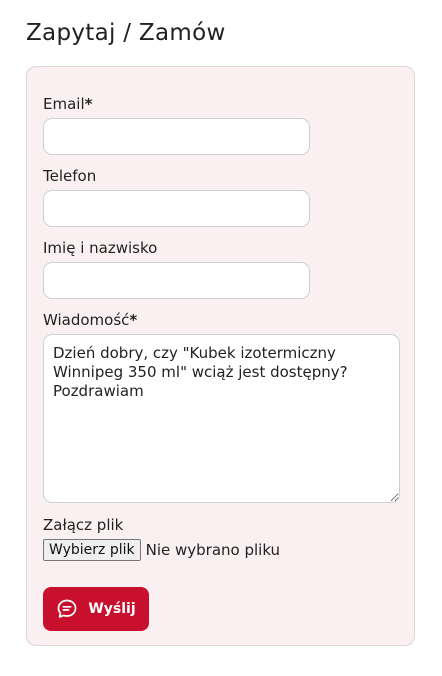  What do you see at coordinates (64, 104) in the screenshot?
I see `email-label-text: Email` at bounding box center [64, 104].